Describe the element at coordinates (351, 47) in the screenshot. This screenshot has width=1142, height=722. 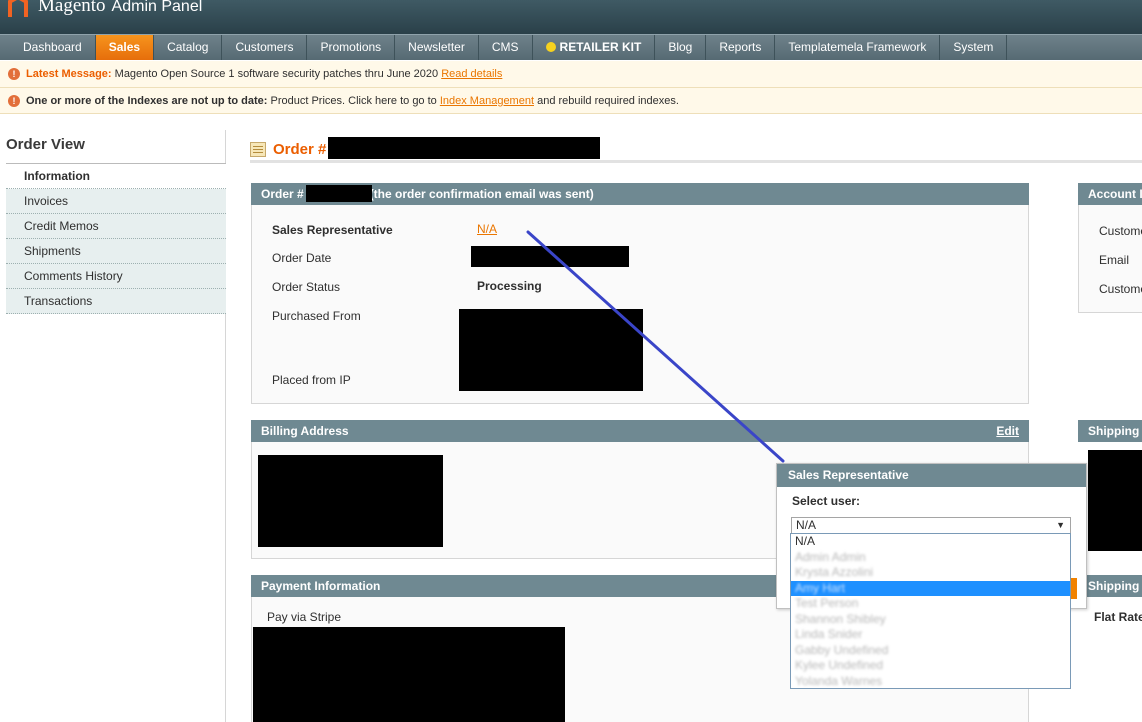
I see `nav-promotions: Promotions` at that location.